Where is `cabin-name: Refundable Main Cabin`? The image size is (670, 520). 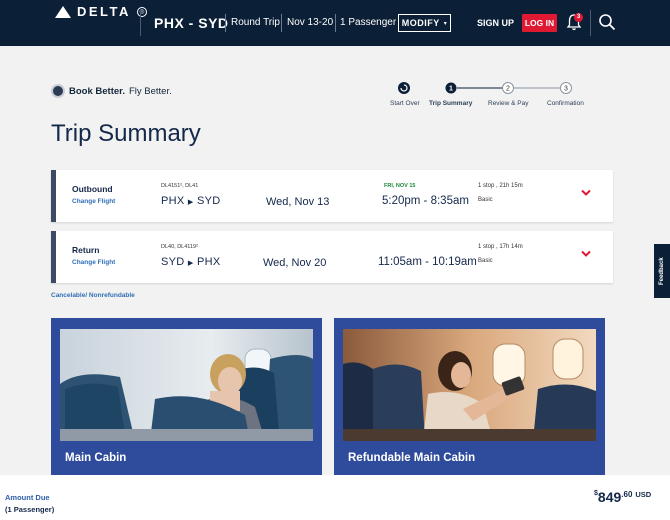
cabin-name: Refundable Main Cabin is located at coordinates (412, 458).